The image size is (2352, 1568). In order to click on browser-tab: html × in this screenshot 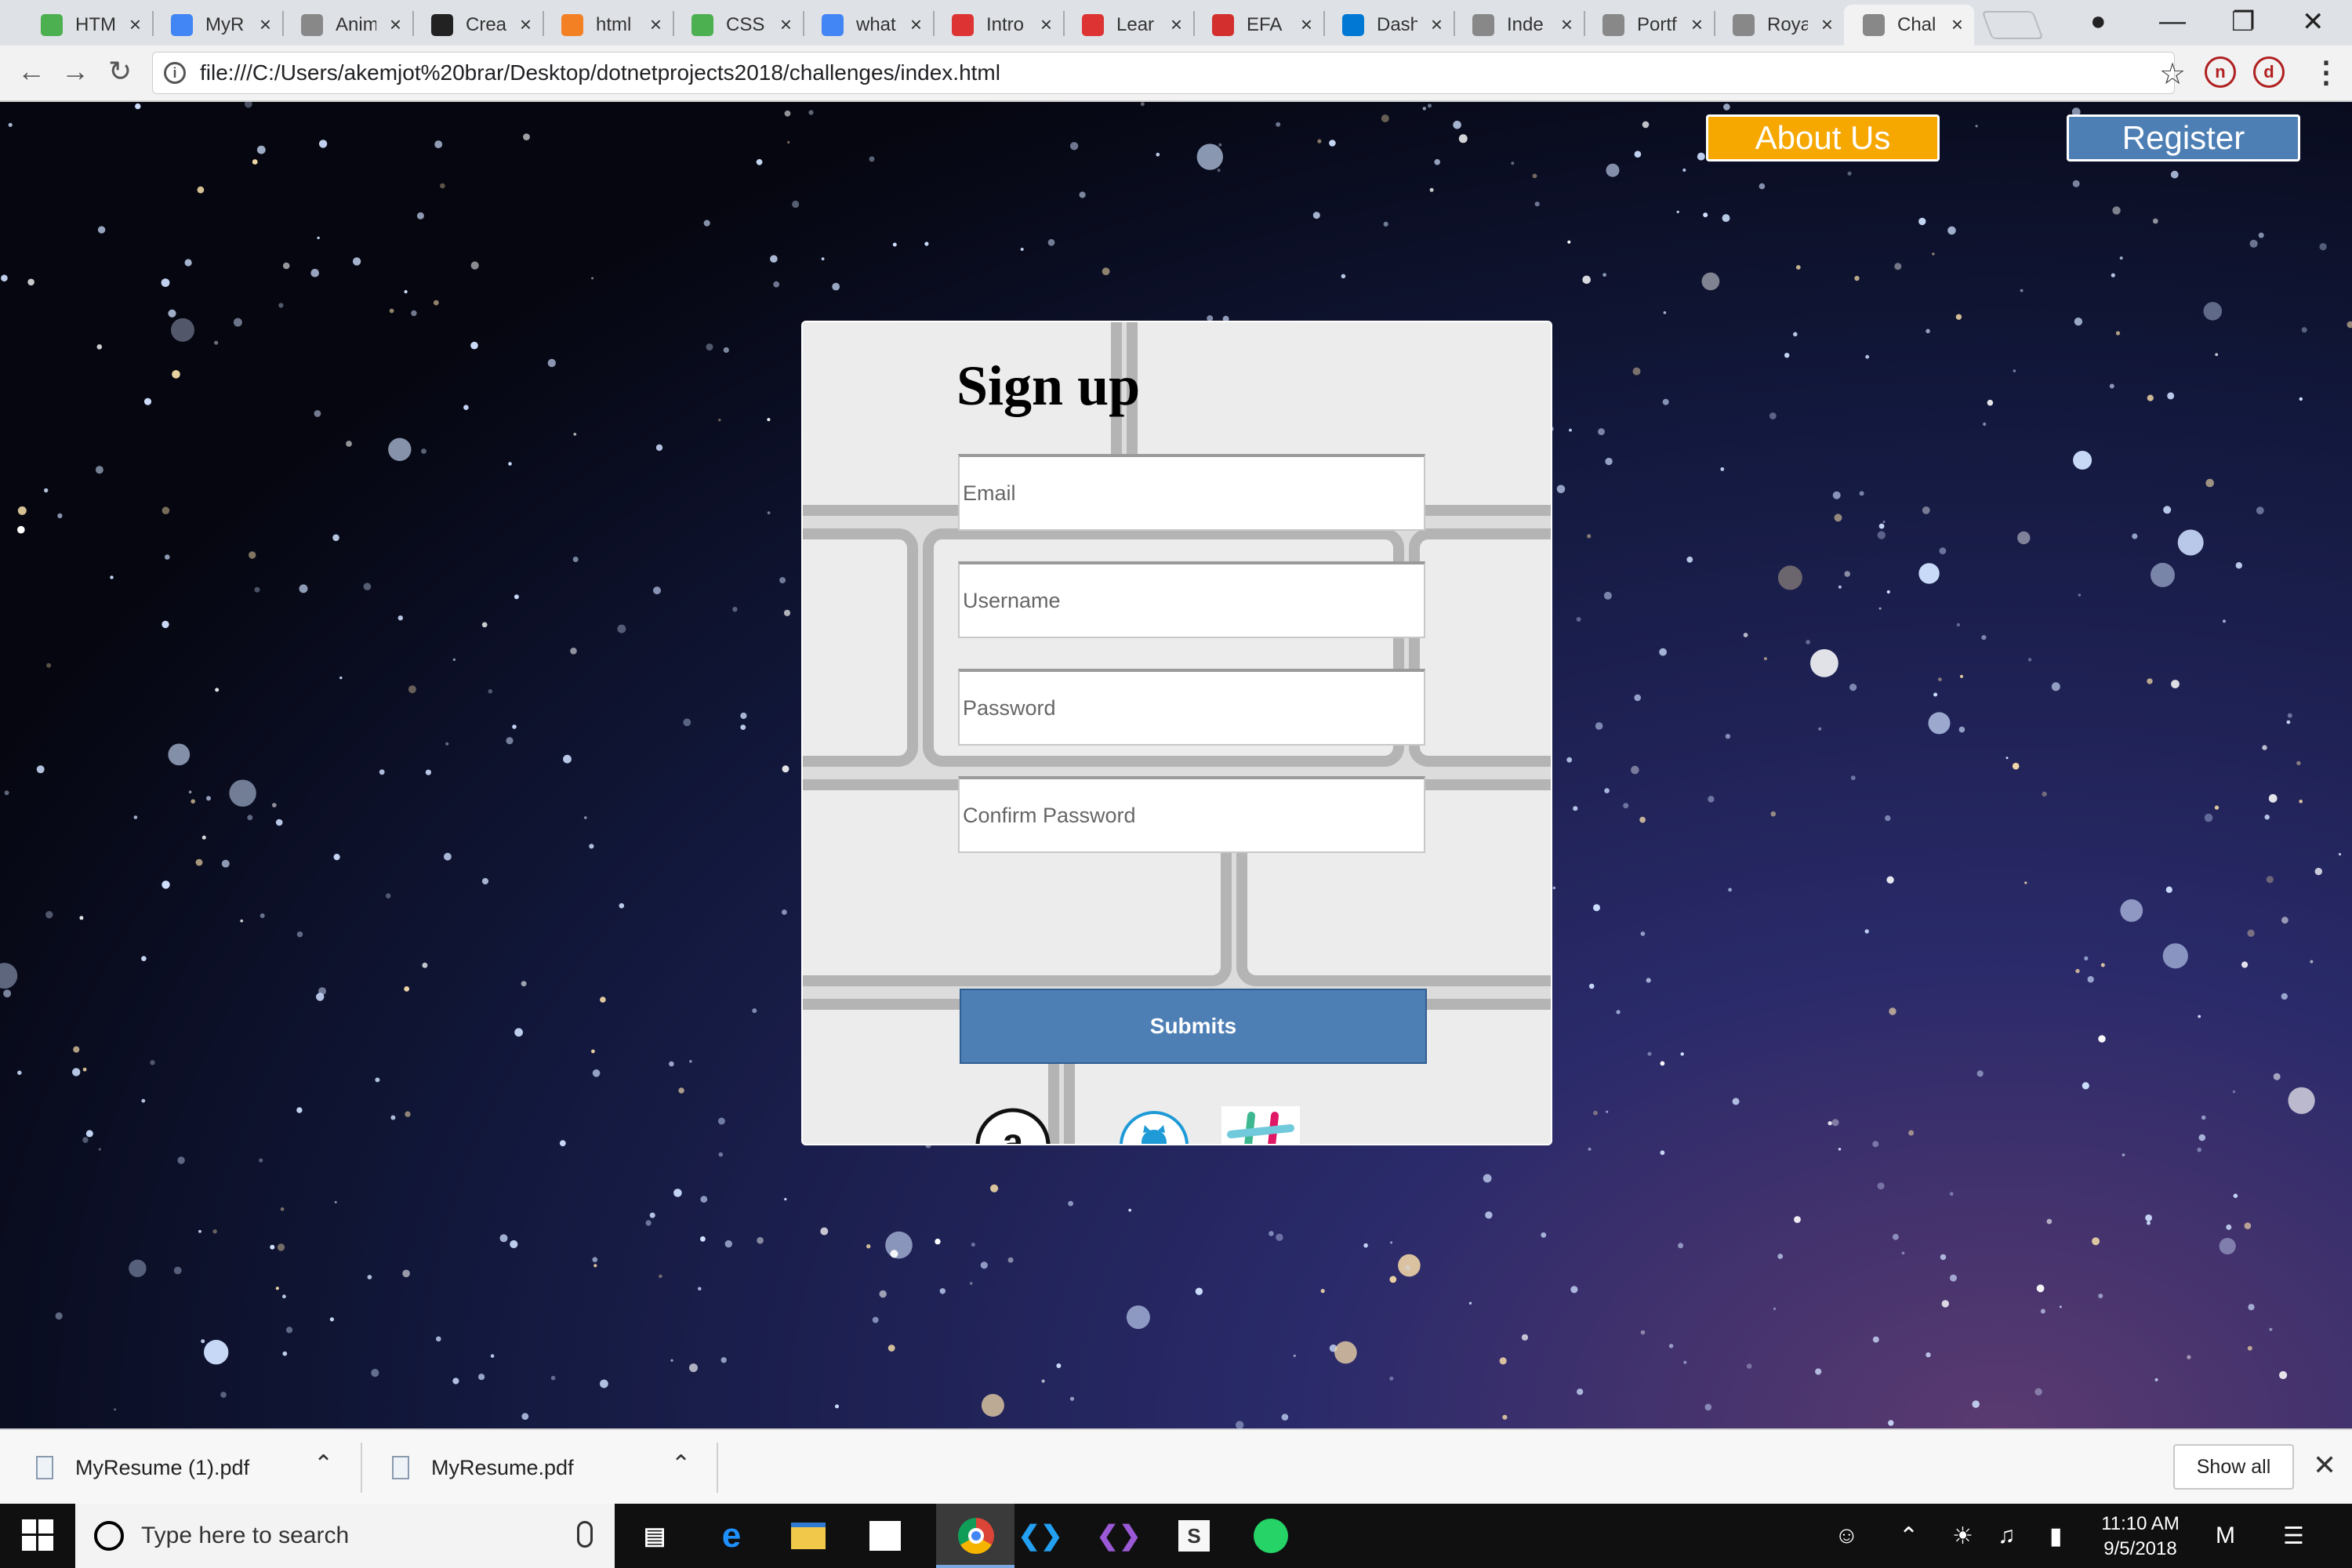, I will do `click(608, 25)`.